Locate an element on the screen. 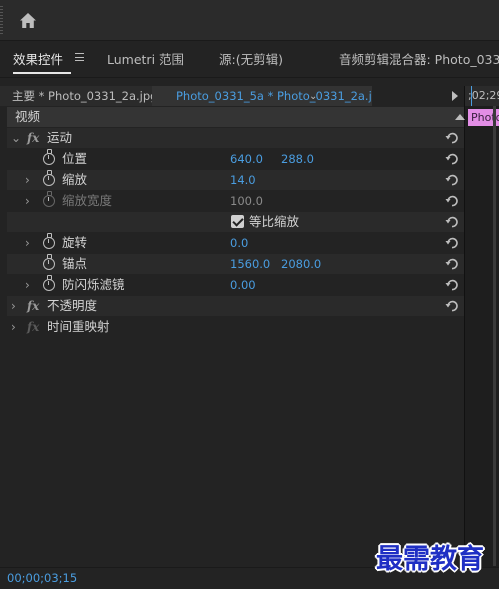 The width and height of the screenshot is (499, 589). current-timecode: 00;00;03;15 is located at coordinates (42, 578).